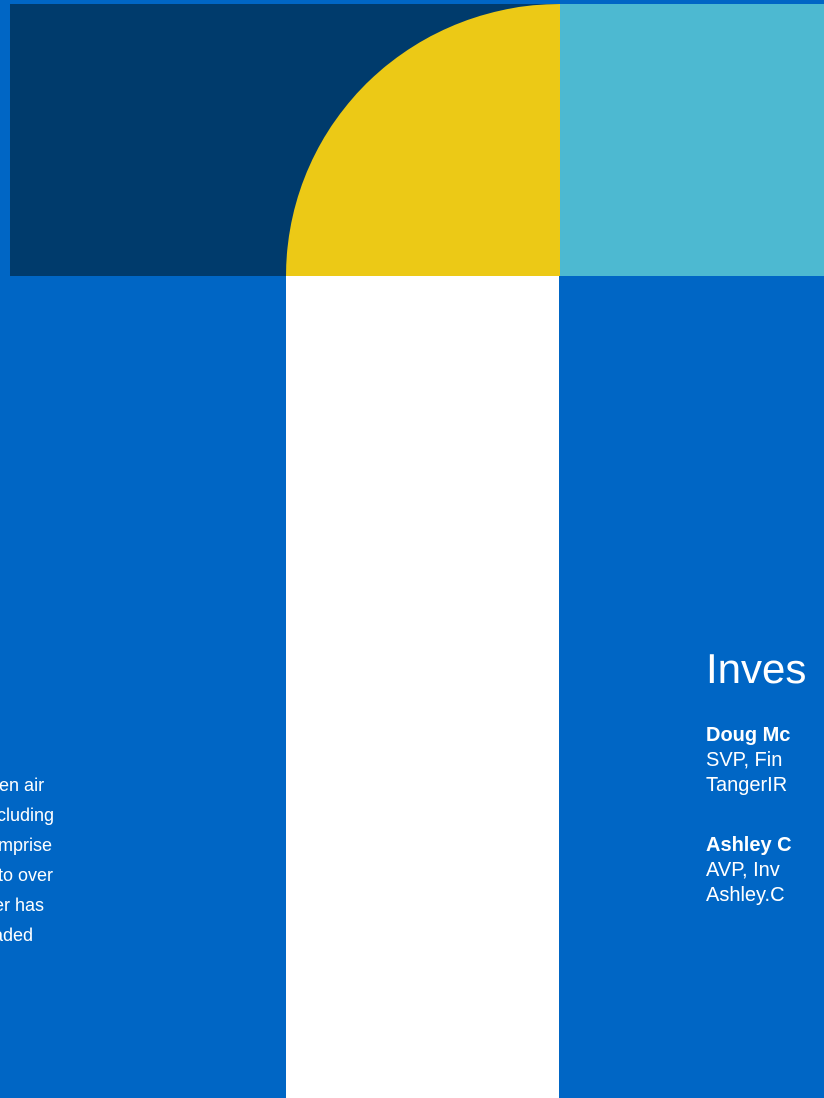 Image resolution: width=824 pixels, height=1098 pixels. What do you see at coordinates (17, 935) in the screenshot?
I see `about-line: ly traded` at bounding box center [17, 935].